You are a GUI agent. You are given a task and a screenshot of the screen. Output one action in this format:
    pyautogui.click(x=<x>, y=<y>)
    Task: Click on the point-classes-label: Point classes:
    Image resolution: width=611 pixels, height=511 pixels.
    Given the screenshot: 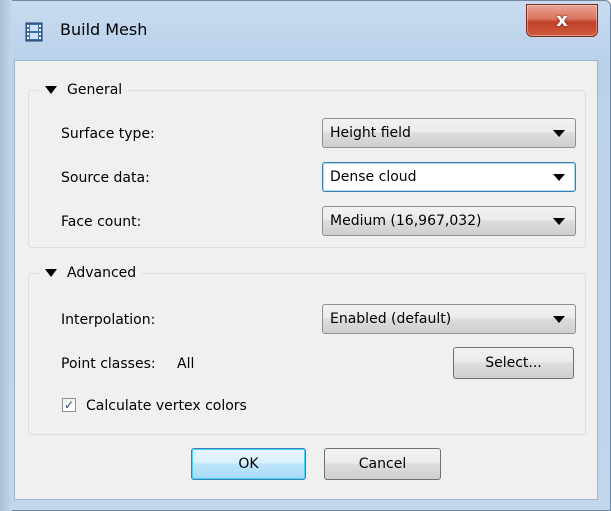 What is the action you would take?
    pyautogui.click(x=108, y=364)
    